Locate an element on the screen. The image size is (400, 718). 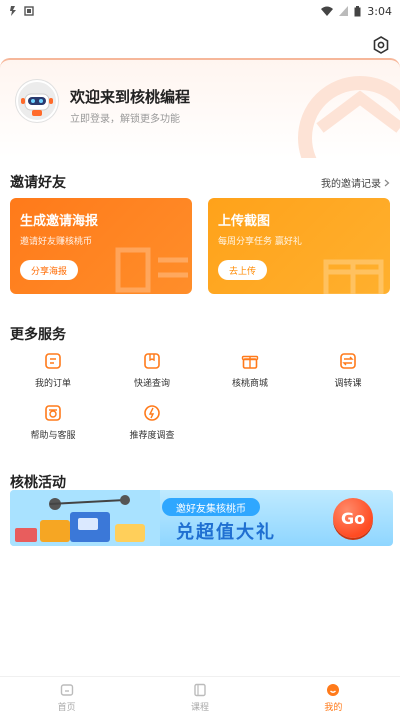
signal-icon is located at coordinates (344, 11).